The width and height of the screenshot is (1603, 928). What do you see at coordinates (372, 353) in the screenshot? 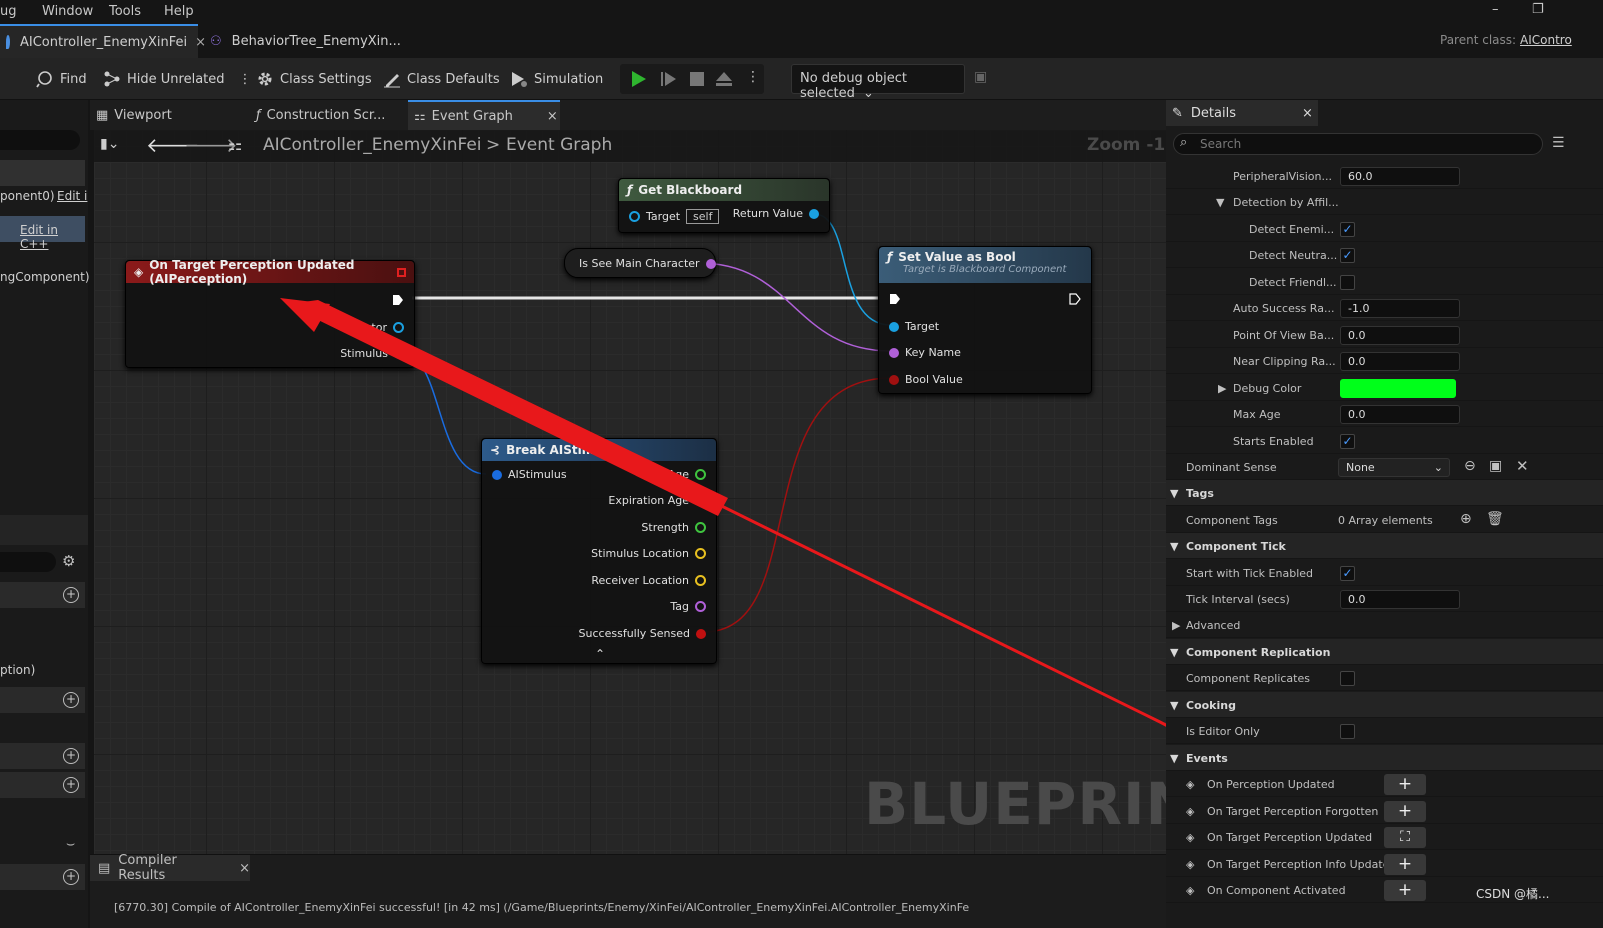
I see `pin-stimulus: Stimulus` at bounding box center [372, 353].